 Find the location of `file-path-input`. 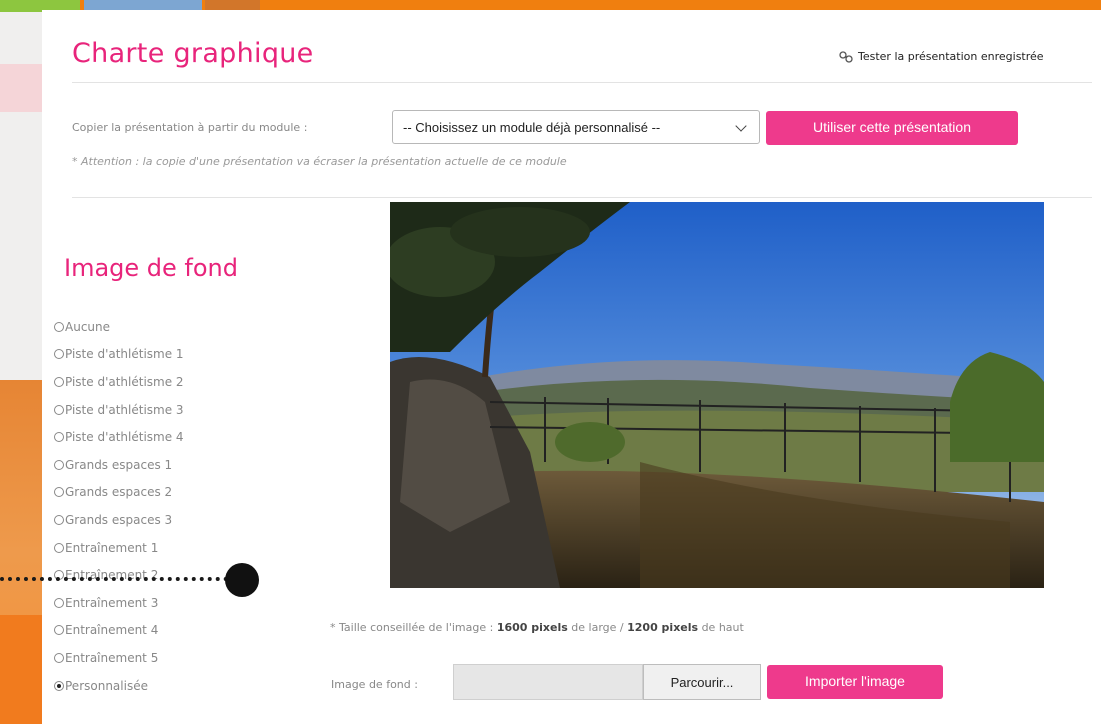

file-path-input is located at coordinates (548, 682).